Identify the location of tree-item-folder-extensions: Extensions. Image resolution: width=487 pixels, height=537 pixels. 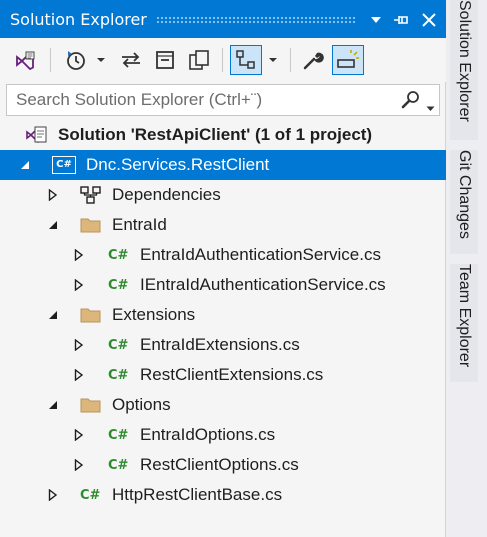
(223, 315).